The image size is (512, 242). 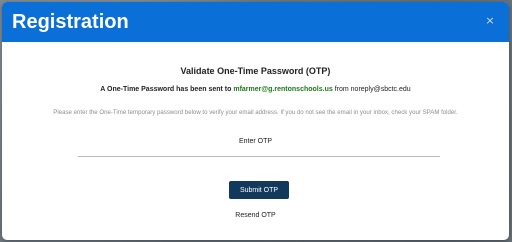 I want to click on resend-otp-link: Resend OTP, so click(x=255, y=215).